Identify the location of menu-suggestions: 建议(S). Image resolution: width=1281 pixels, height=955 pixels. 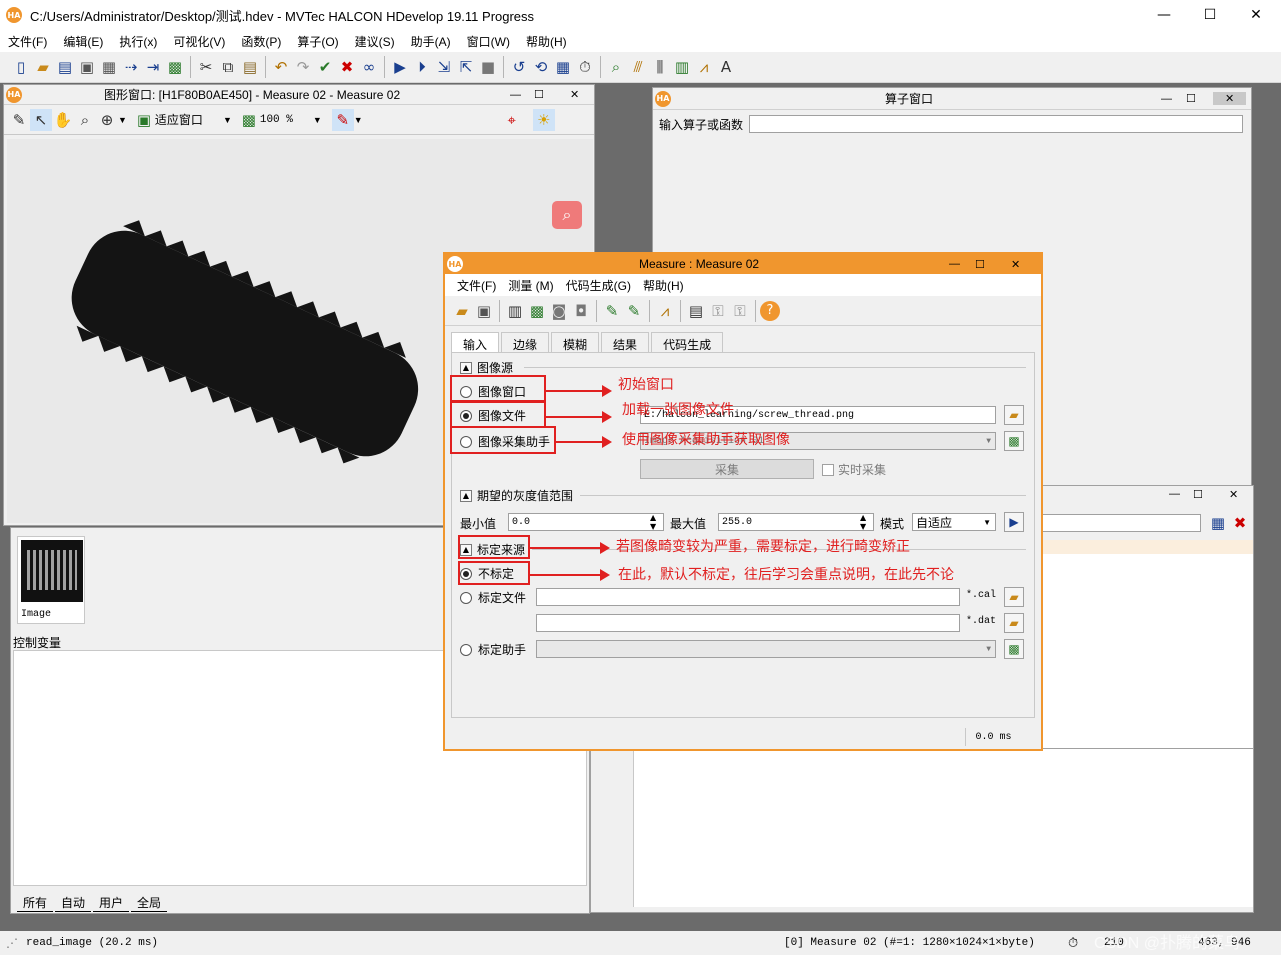
(375, 41).